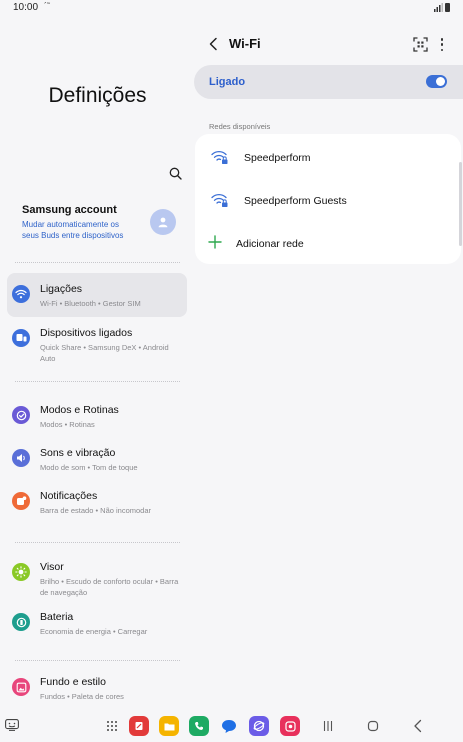 This screenshot has width=463, height=742. I want to click on menu-item-fundo-e-estilo: Fundo e estilo Fundos • Paleta de cores, so click(97, 688).